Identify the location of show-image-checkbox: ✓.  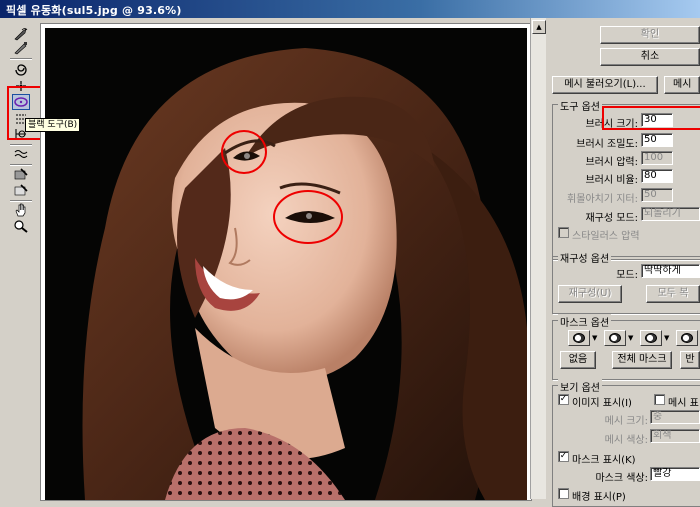
(563, 399).